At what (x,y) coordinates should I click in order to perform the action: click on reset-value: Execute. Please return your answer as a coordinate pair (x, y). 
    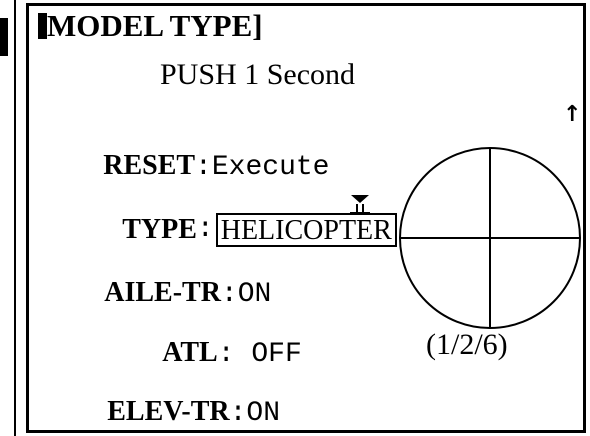
    Looking at the image, I should click on (271, 167).